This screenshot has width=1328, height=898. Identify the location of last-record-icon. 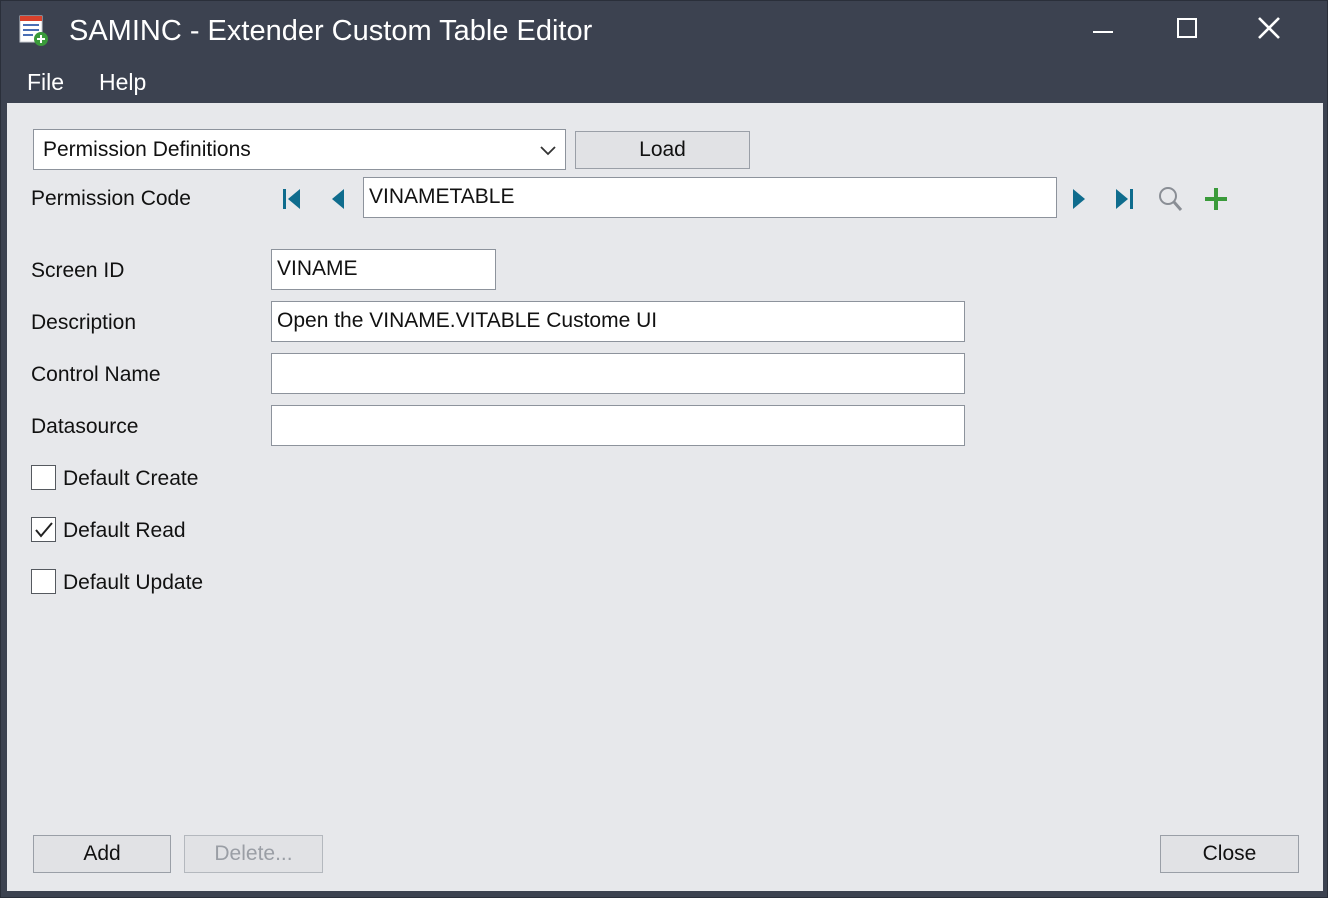
(1124, 199).